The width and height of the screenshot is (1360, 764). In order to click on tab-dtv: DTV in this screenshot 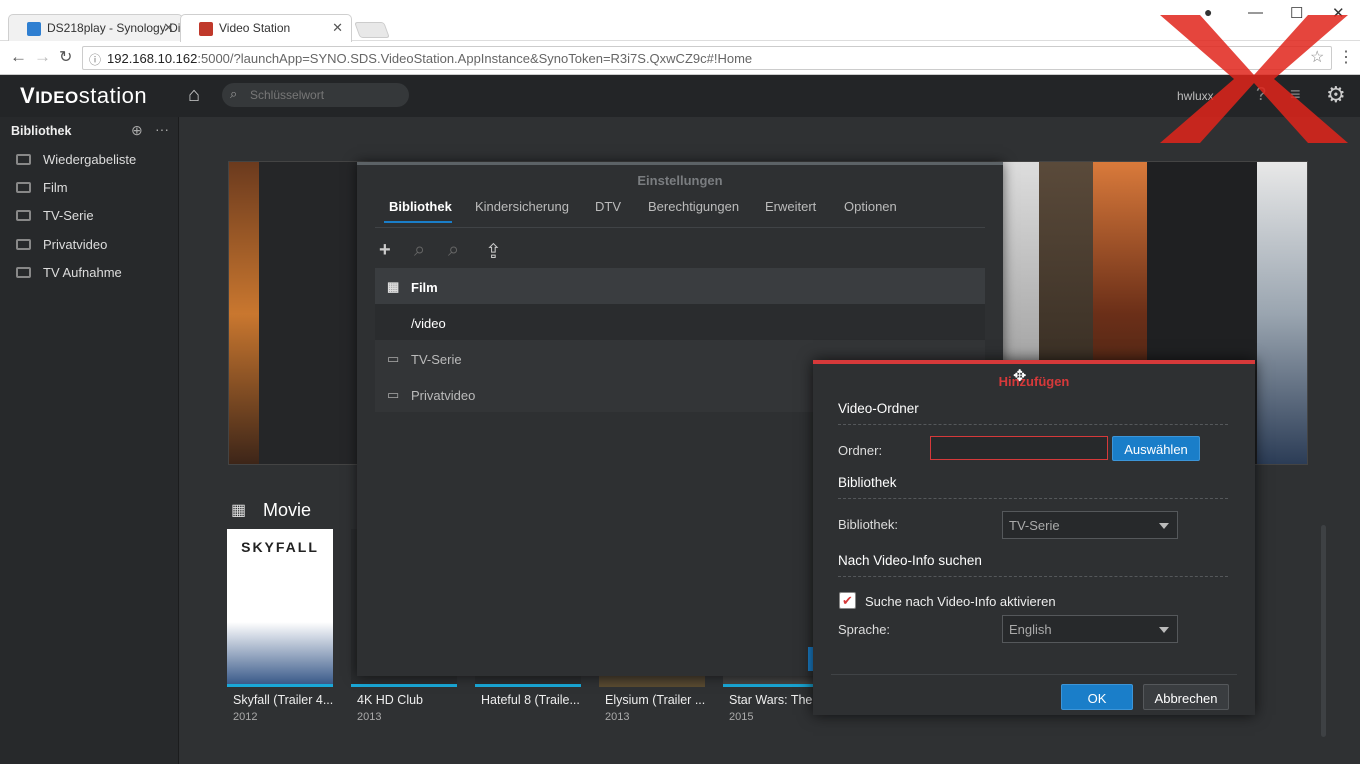, I will do `click(608, 206)`.